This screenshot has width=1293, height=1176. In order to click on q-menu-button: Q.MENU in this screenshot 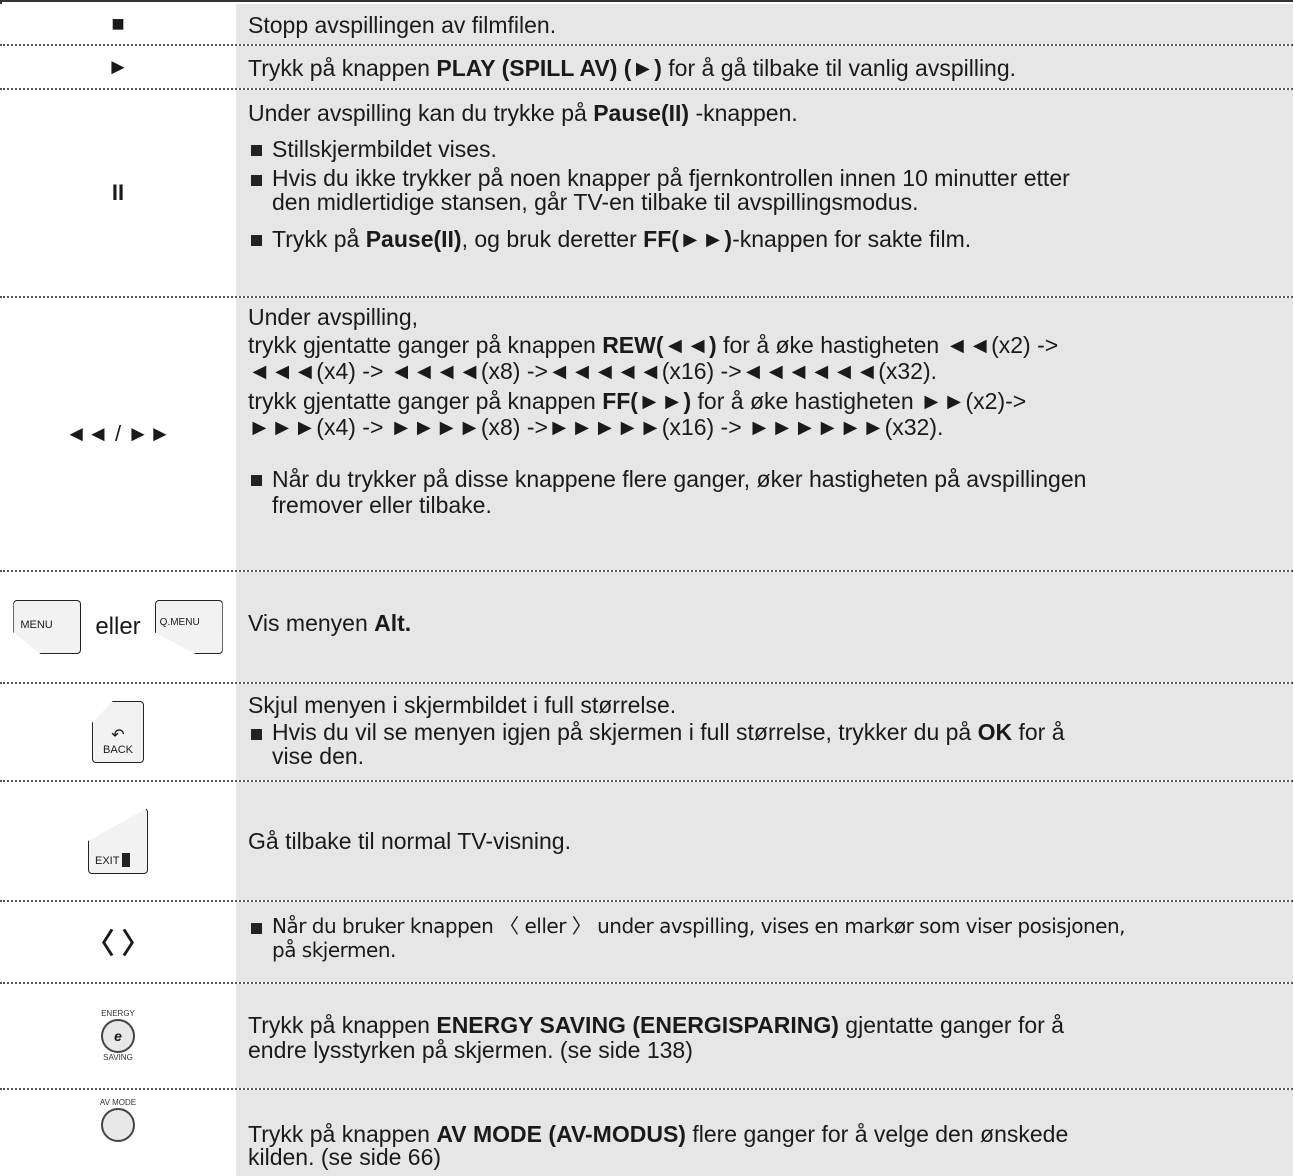, I will do `click(188, 627)`.